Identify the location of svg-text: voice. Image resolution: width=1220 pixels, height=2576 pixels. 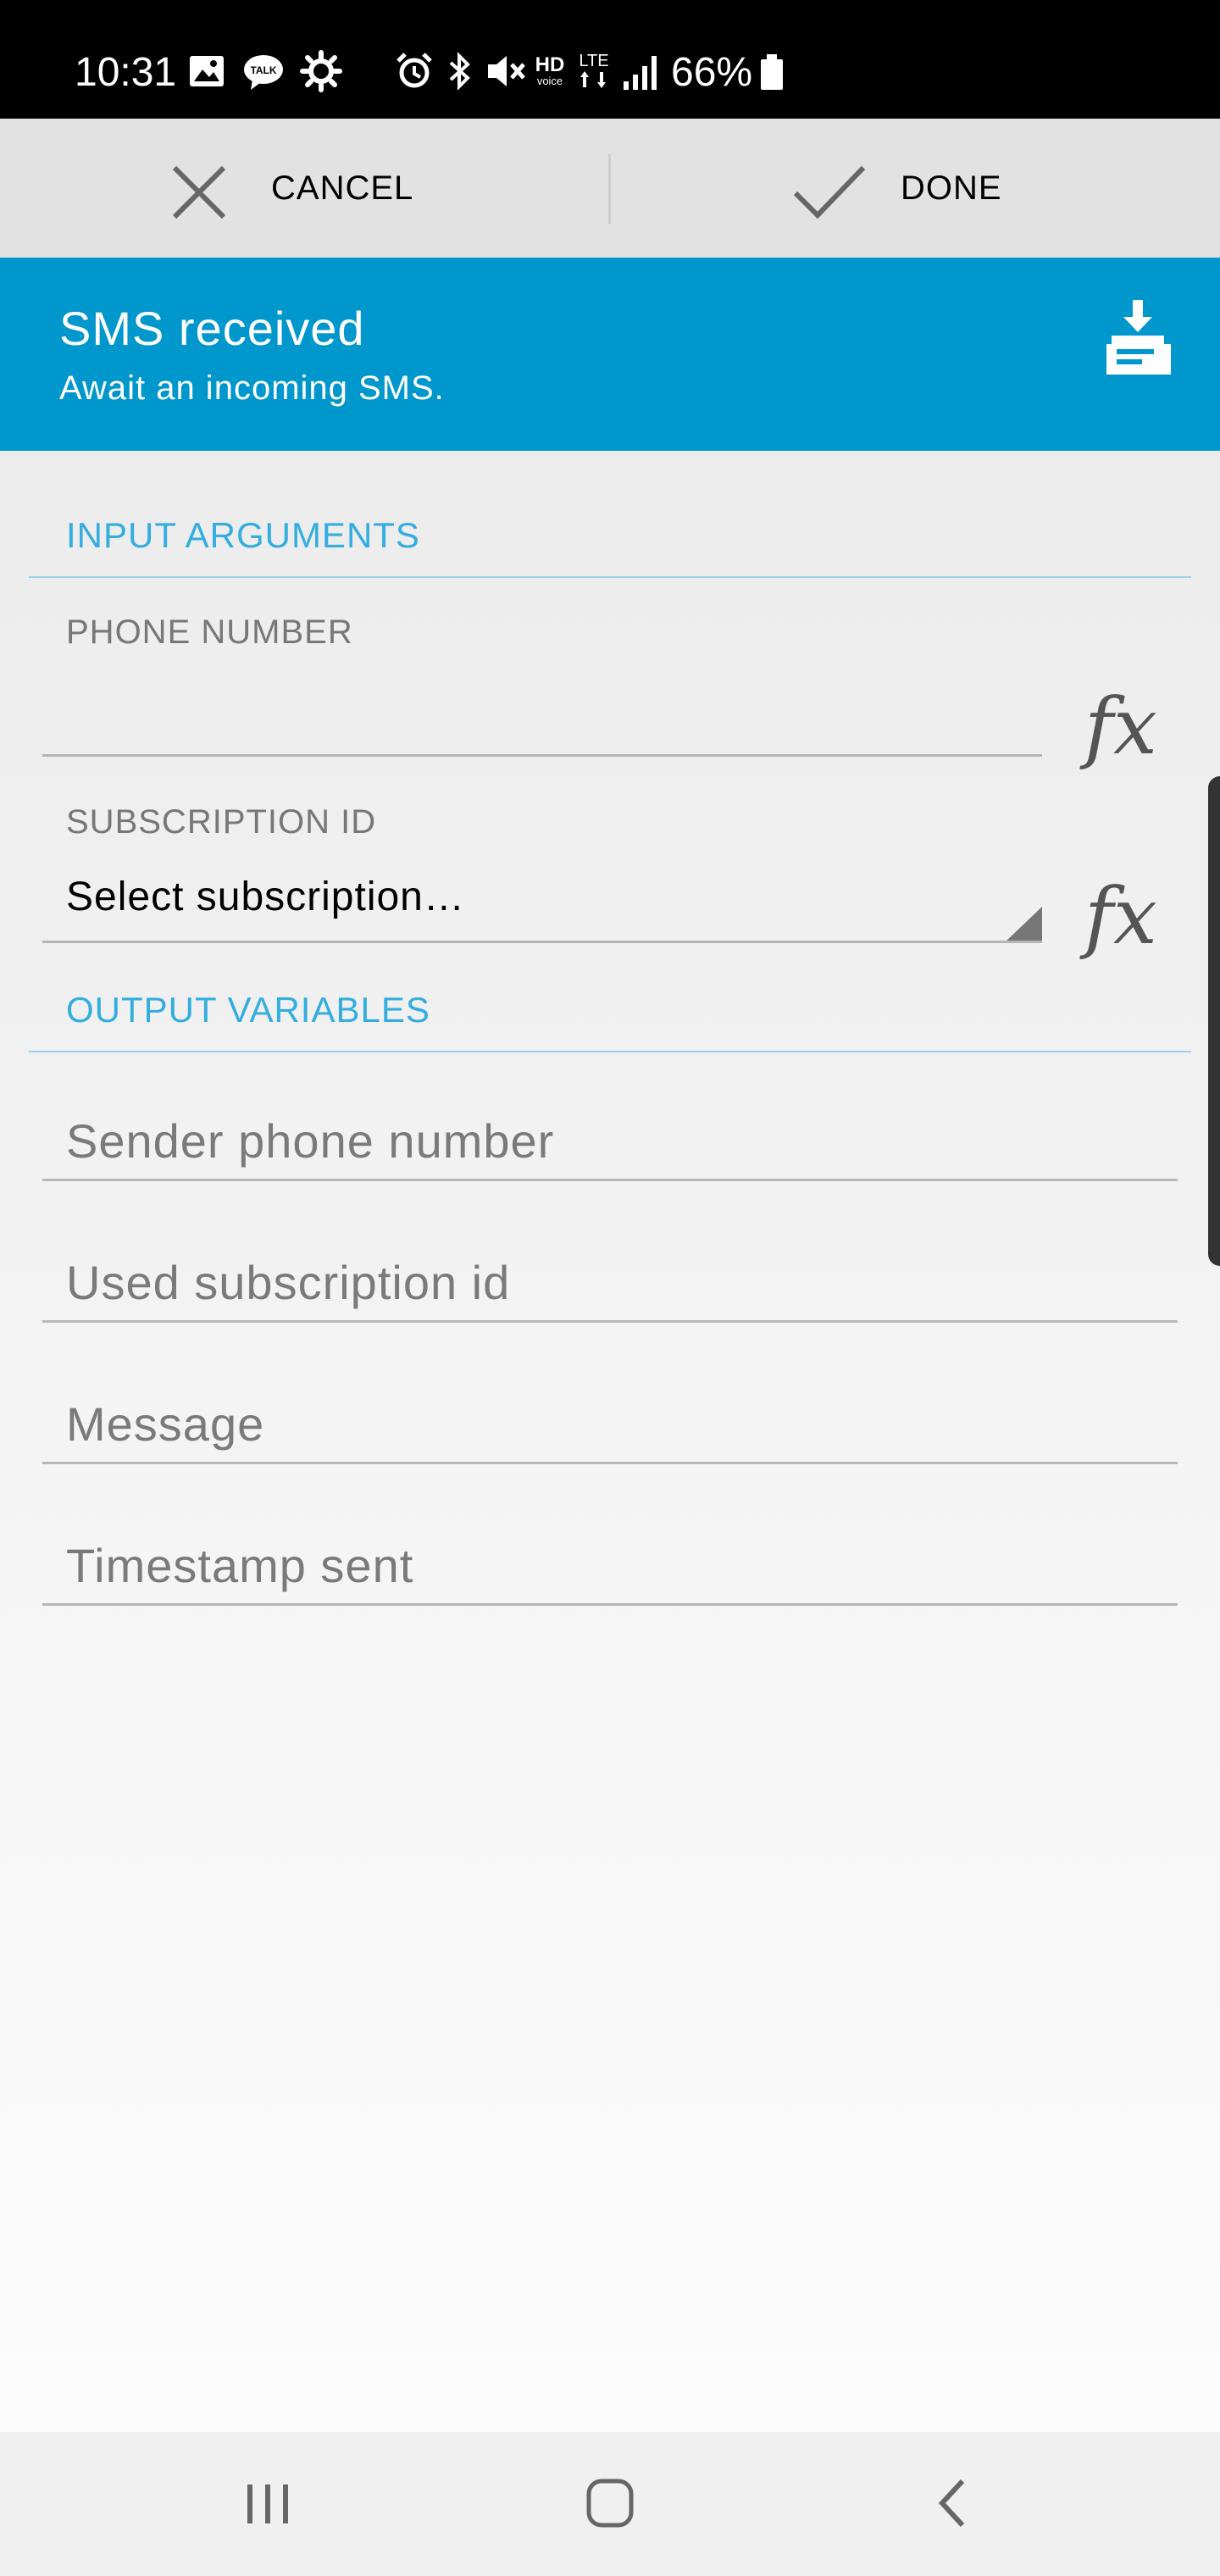
(550, 81).